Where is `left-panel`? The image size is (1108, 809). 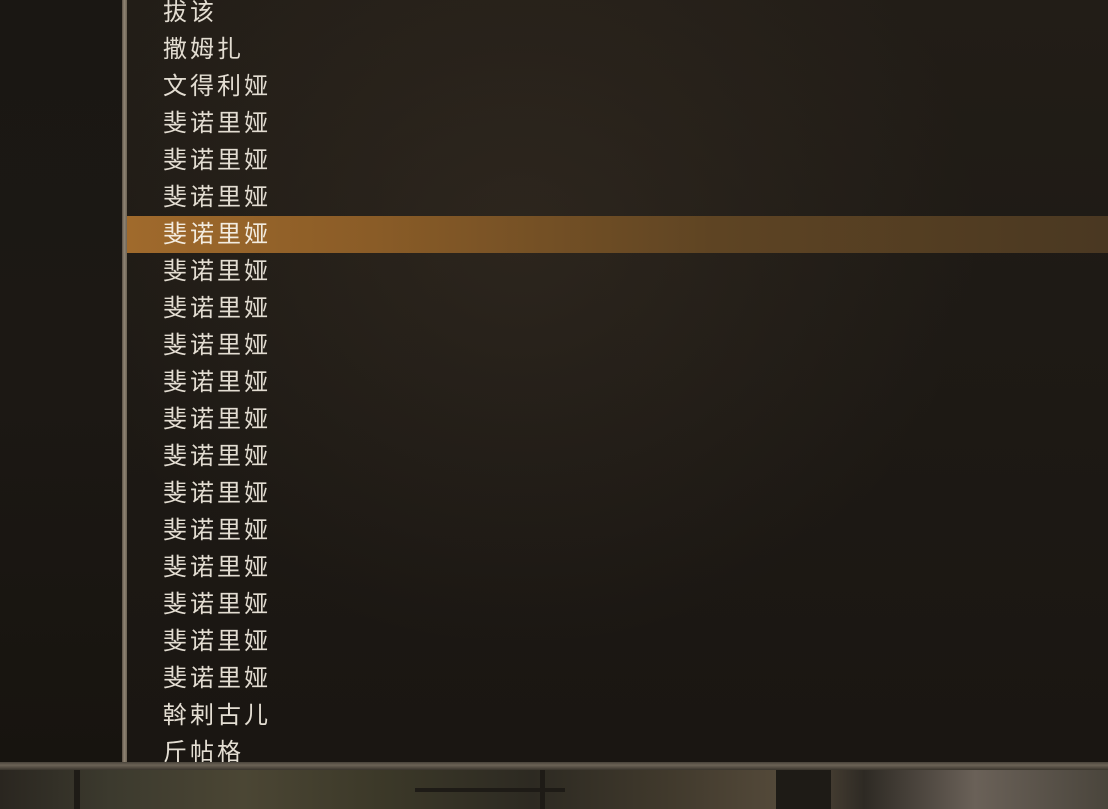 left-panel is located at coordinates (61, 381).